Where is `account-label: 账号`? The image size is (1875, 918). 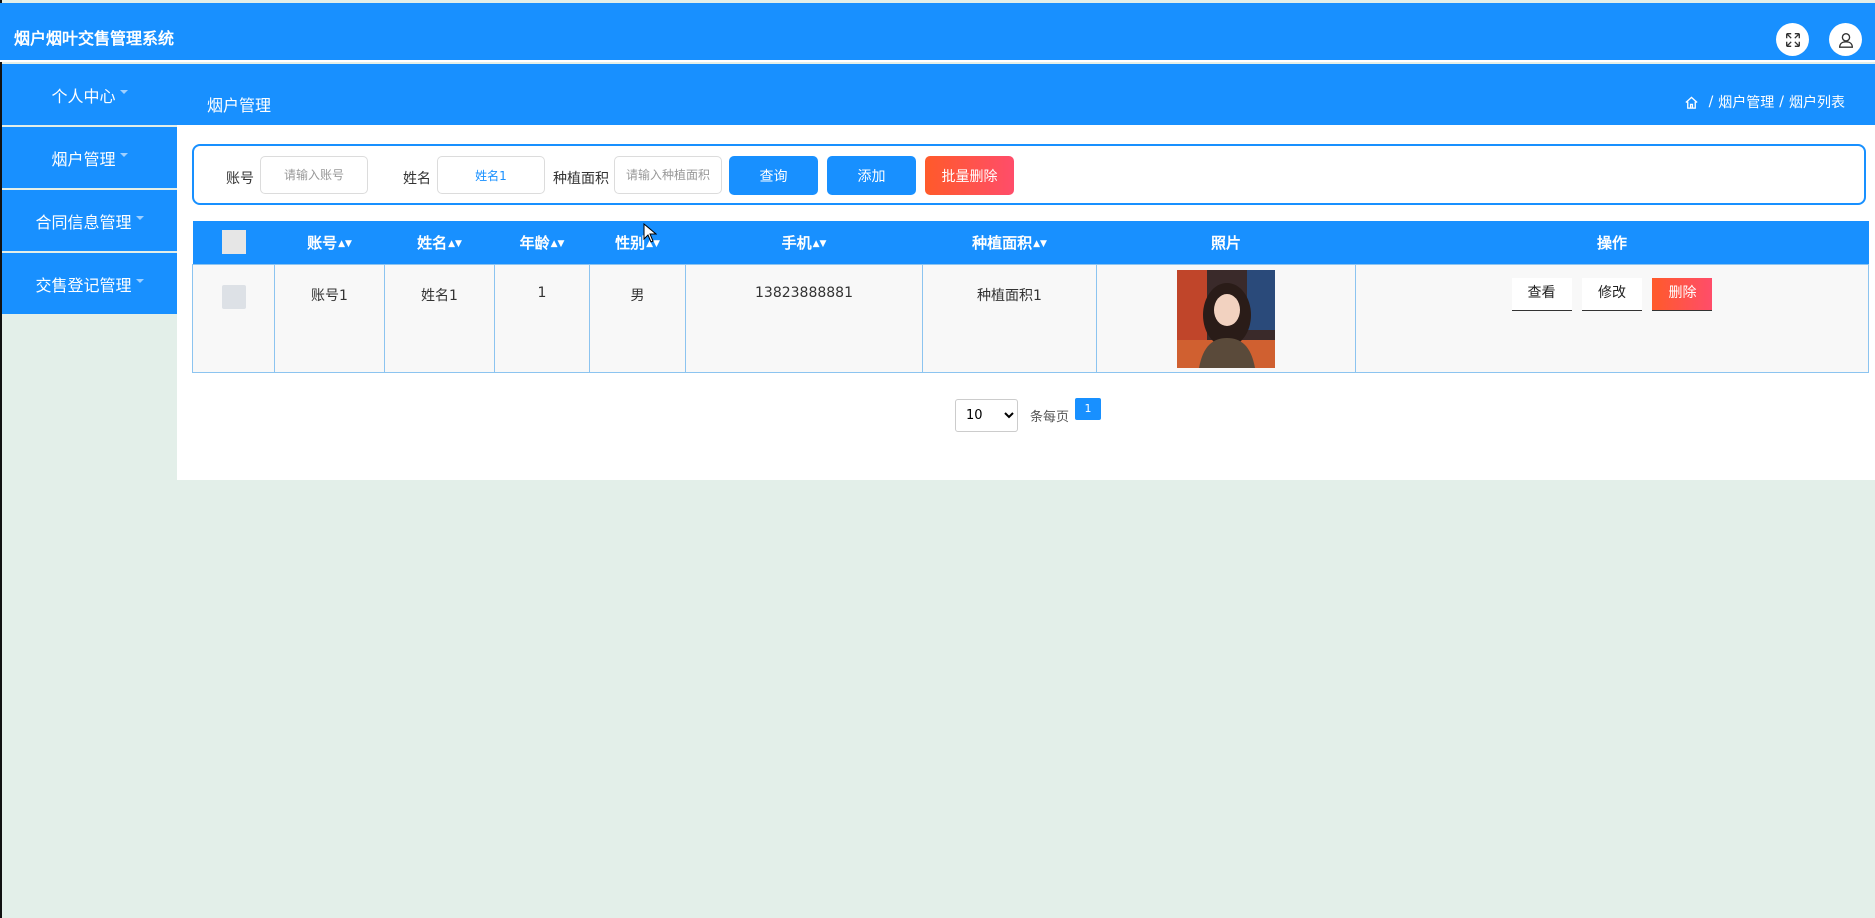
account-label: 账号 is located at coordinates (240, 179).